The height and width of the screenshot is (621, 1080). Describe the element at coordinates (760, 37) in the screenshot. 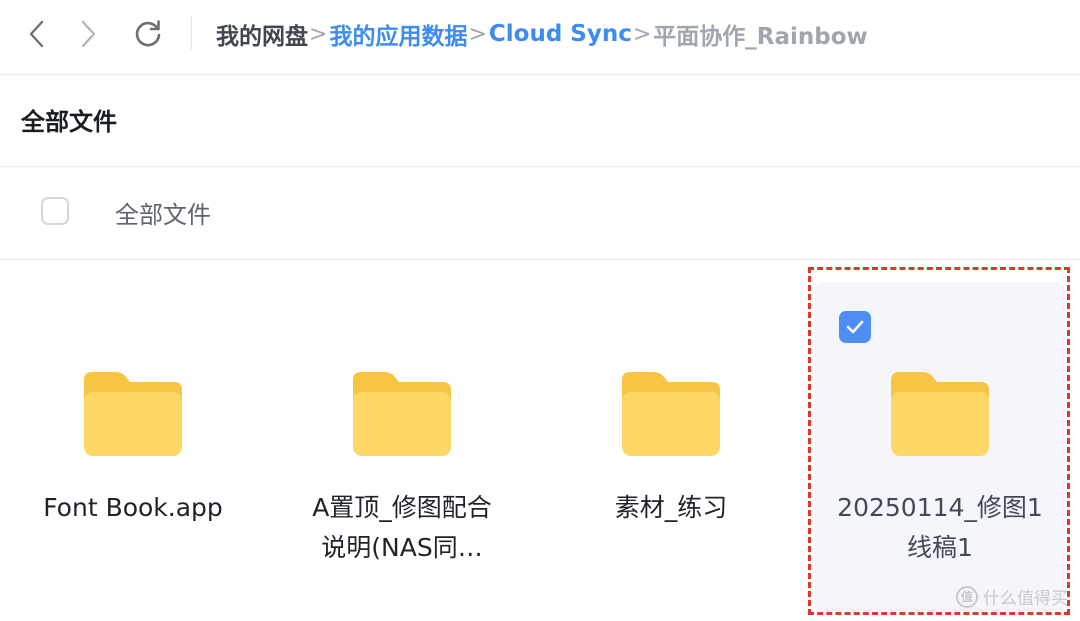

I see `breadcrumb-item-current: 平面协作_Rainbow` at that location.